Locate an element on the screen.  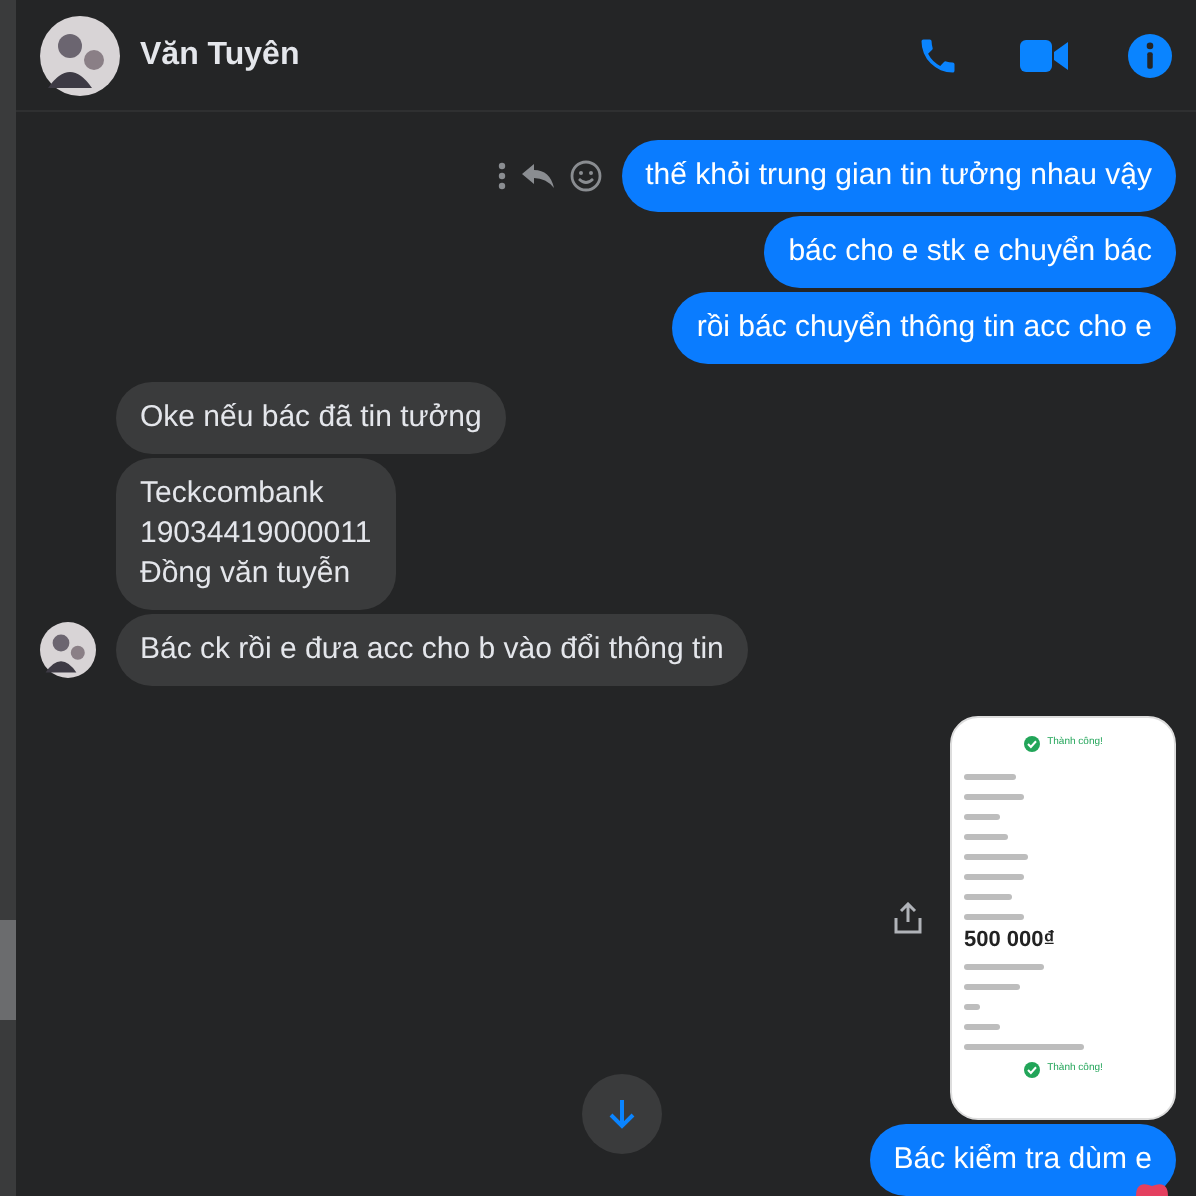
avatar-icon is located at coordinates (80, 55).